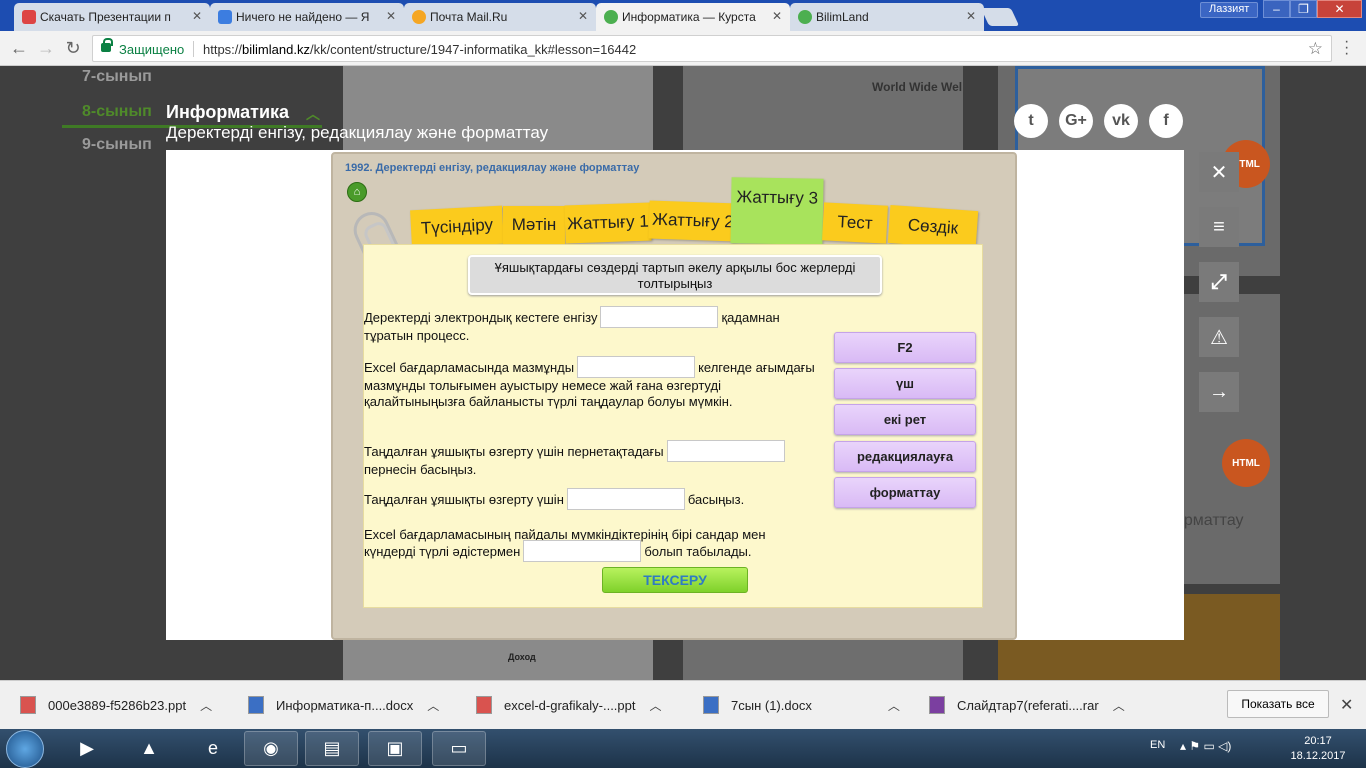 The height and width of the screenshot is (768, 1366). I want to click on chrome-icon: ◉, so click(271, 748).